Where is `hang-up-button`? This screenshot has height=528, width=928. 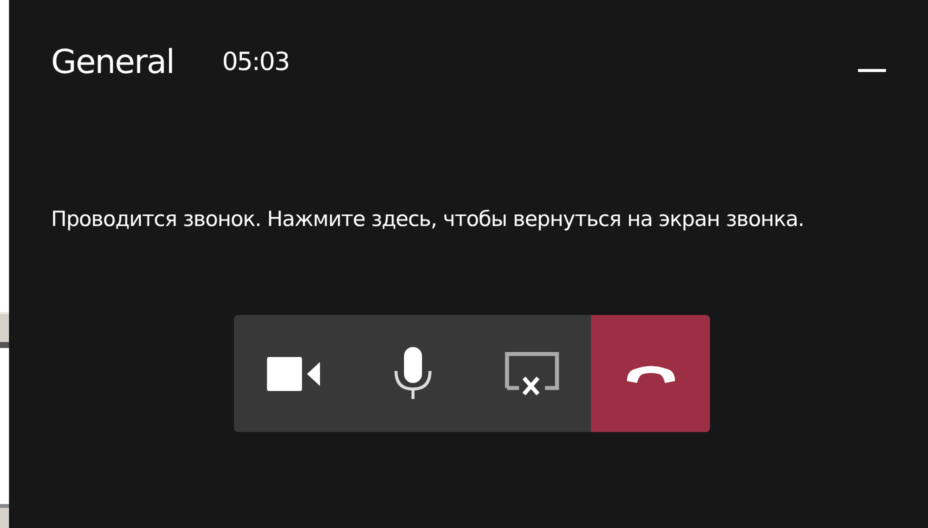 hang-up-button is located at coordinates (650, 373).